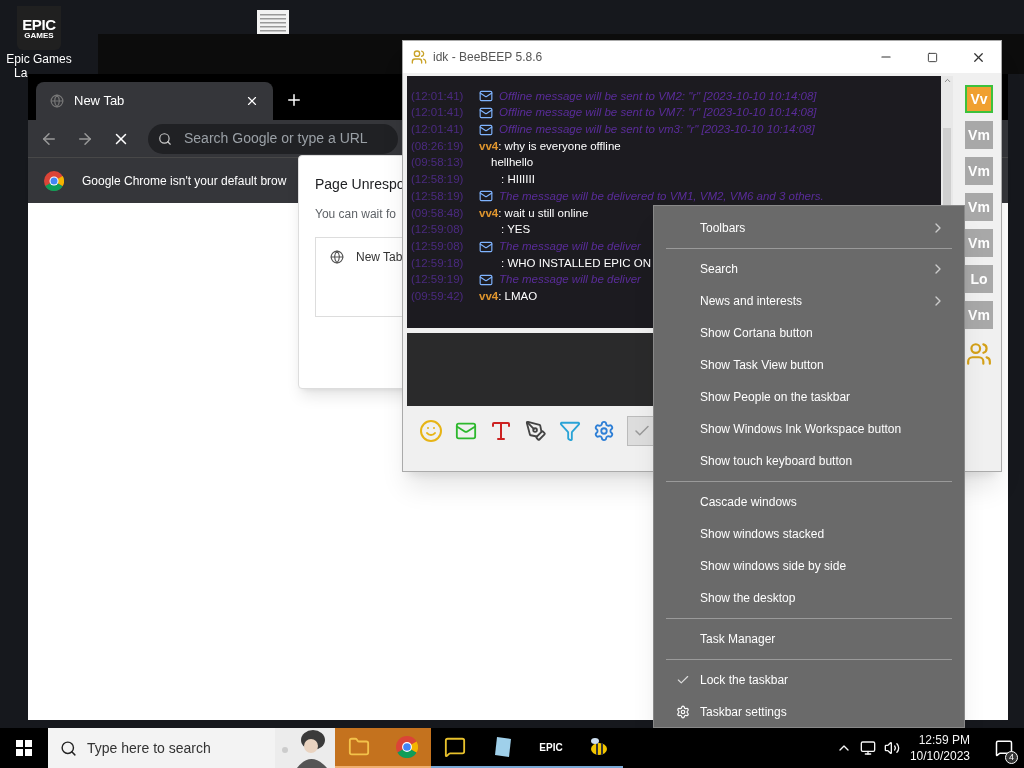  Describe the element at coordinates (276, 138) in the screenshot. I see `address-placeholder: Search Google or type a URL` at that location.